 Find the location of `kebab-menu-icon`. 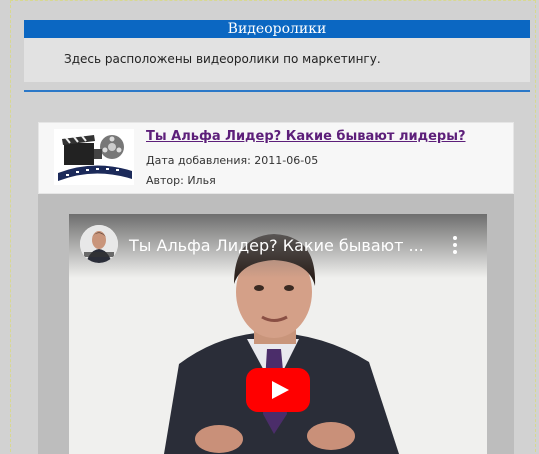

kebab-menu-icon is located at coordinates (455, 245).